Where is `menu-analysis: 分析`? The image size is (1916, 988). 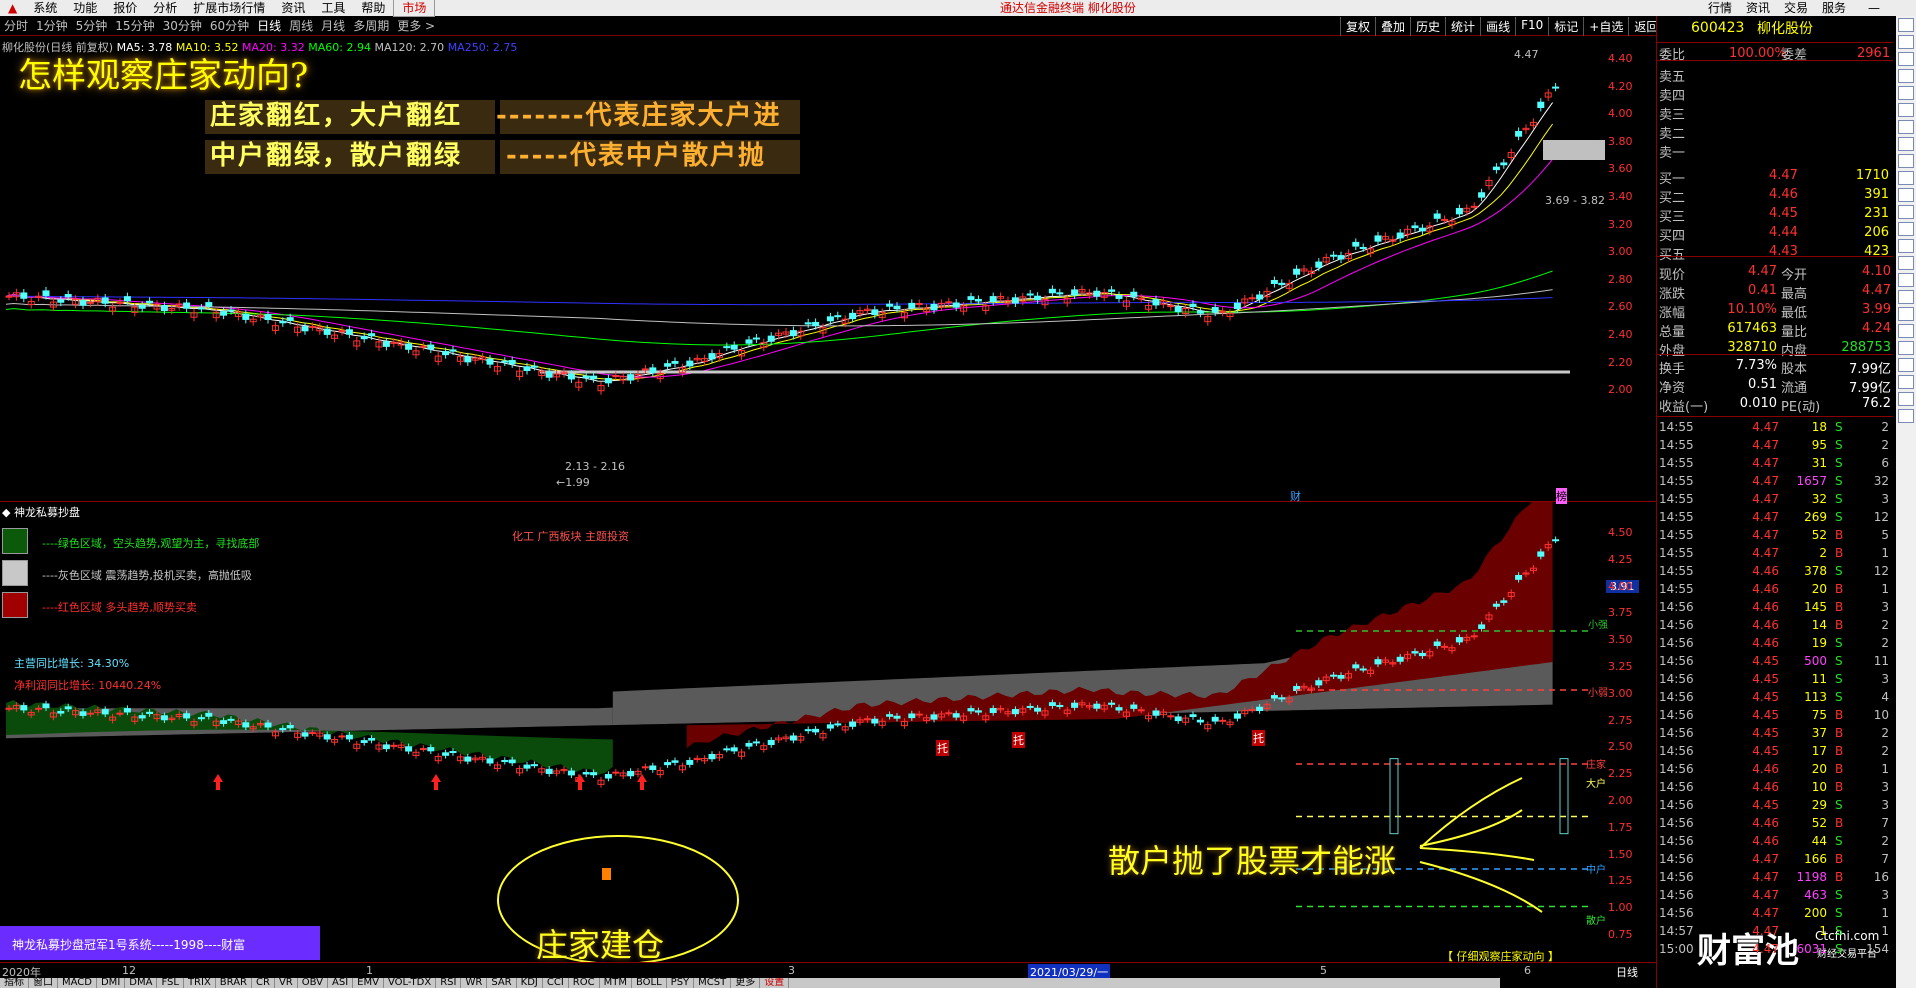
menu-analysis: 分析 is located at coordinates (165, 8).